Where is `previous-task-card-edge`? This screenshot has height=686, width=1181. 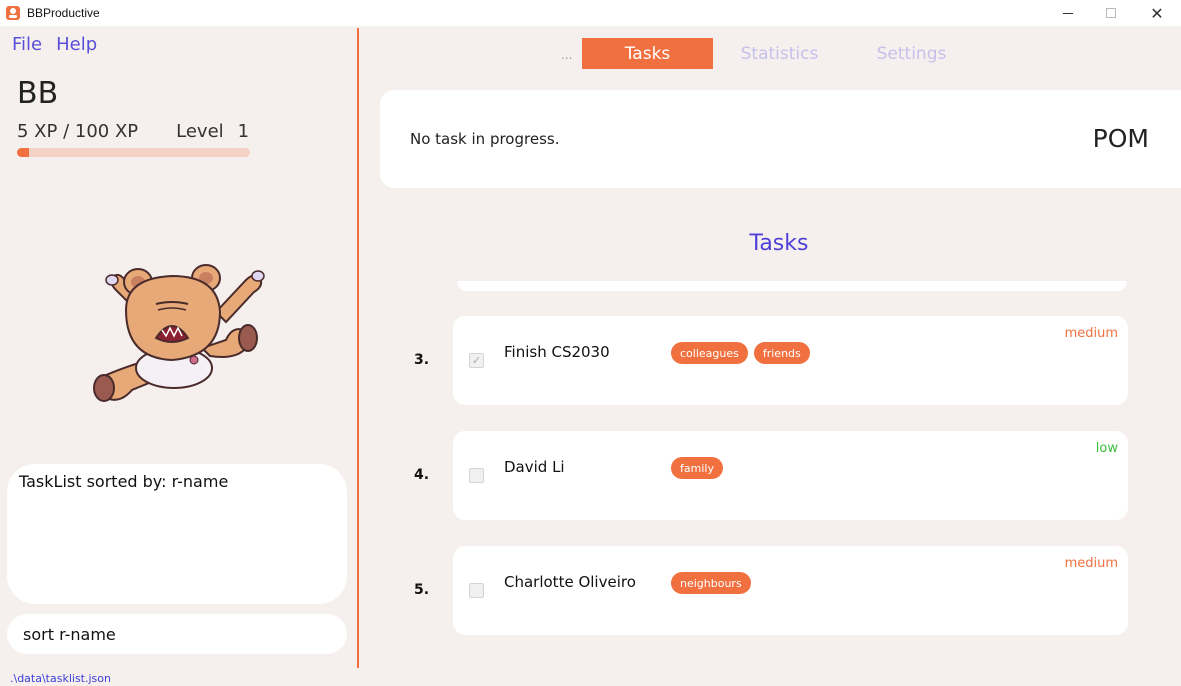
previous-task-card-edge is located at coordinates (792, 286).